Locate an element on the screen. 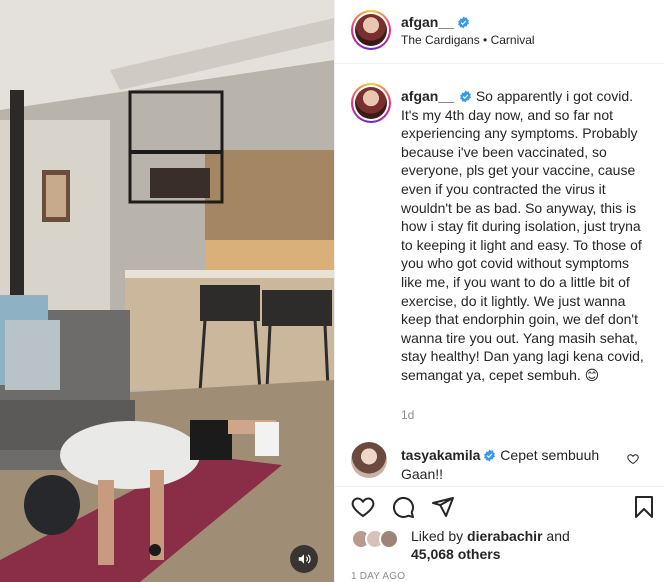 The height and width of the screenshot is (582, 664). caption-author-avatar is located at coordinates (371, 103).